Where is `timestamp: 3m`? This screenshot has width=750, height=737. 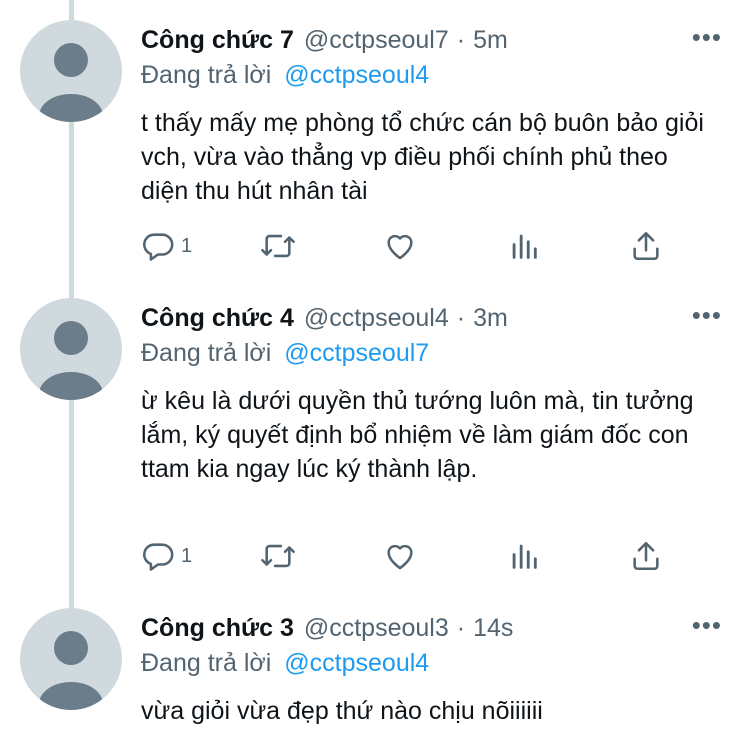 timestamp: 3m is located at coordinates (490, 318).